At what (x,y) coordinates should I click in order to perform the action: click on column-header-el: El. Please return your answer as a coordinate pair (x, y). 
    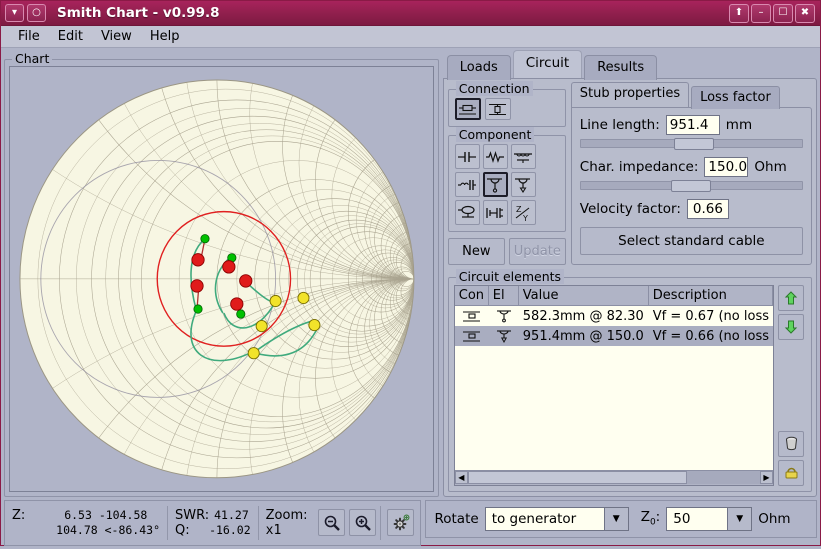
    Looking at the image, I should click on (503, 295).